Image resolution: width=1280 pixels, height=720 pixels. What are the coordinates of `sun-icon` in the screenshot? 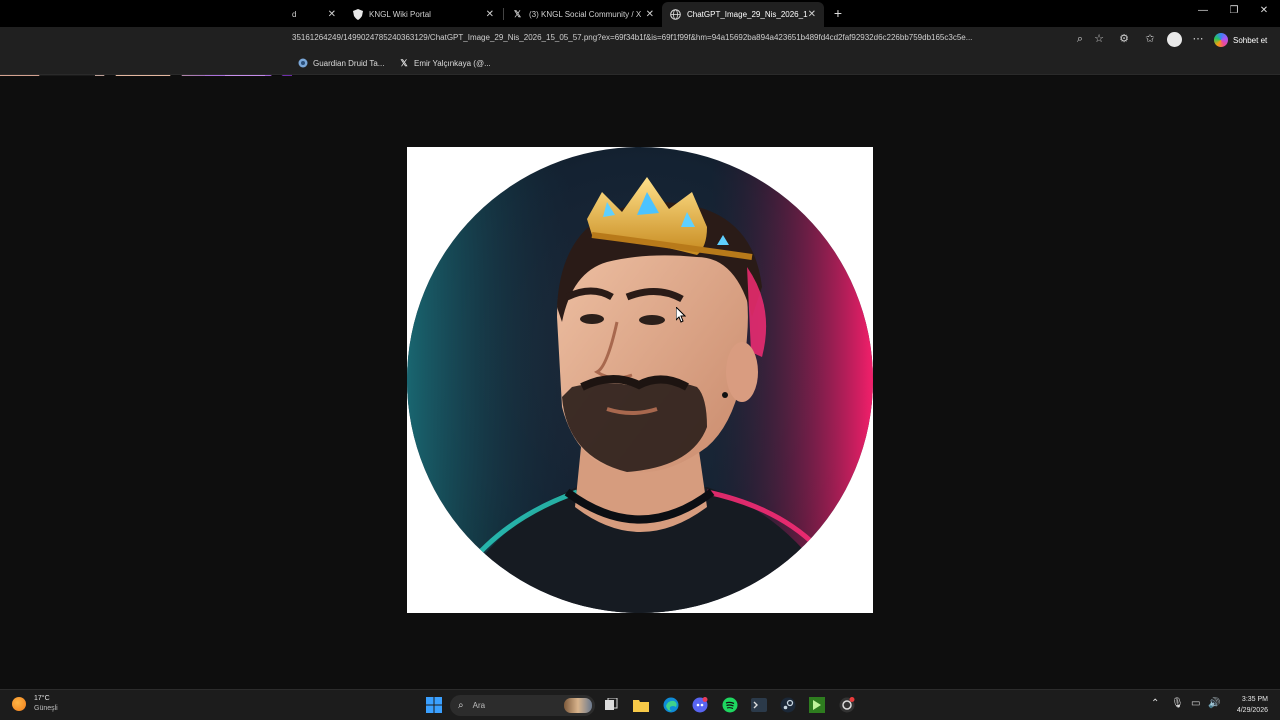 It's located at (19, 704).